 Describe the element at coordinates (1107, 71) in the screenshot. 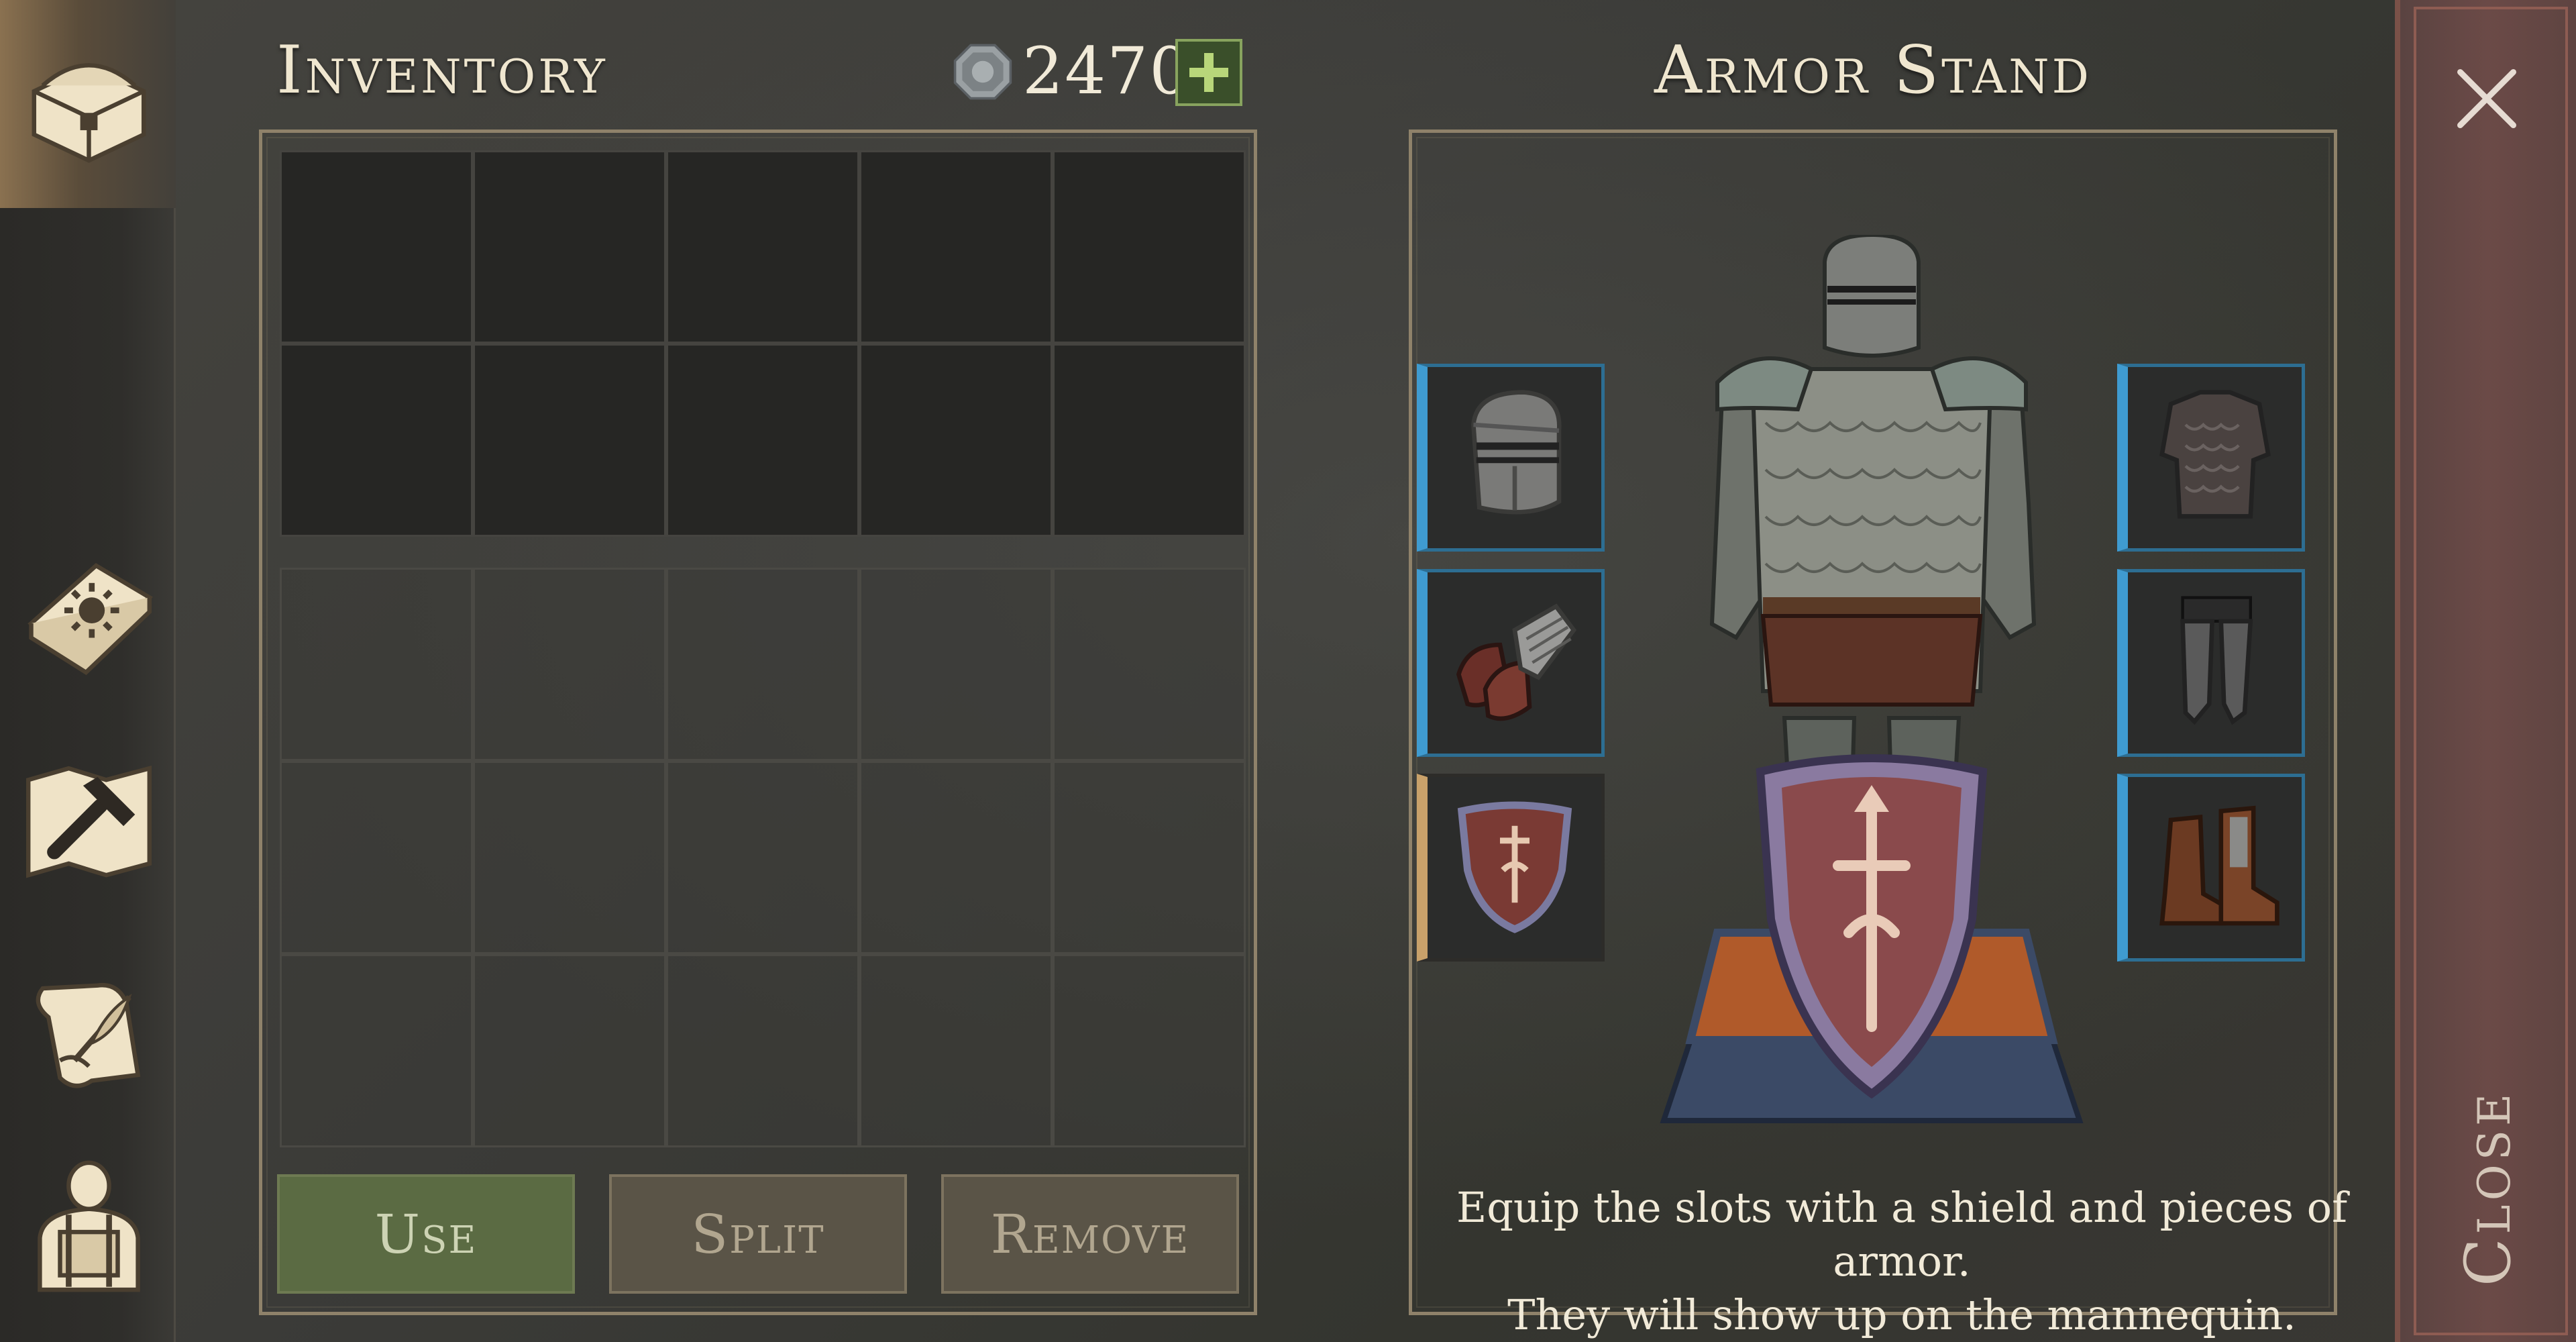

I see `currency-value: 2470` at that location.